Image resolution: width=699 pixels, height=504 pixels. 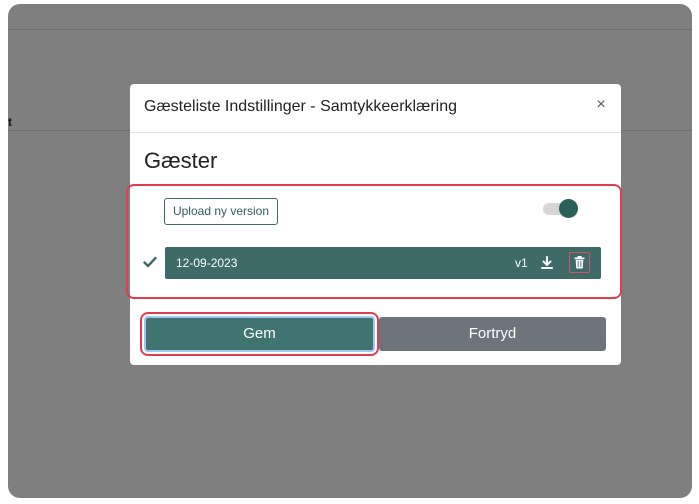 I want to click on download-icon, so click(x=547, y=263).